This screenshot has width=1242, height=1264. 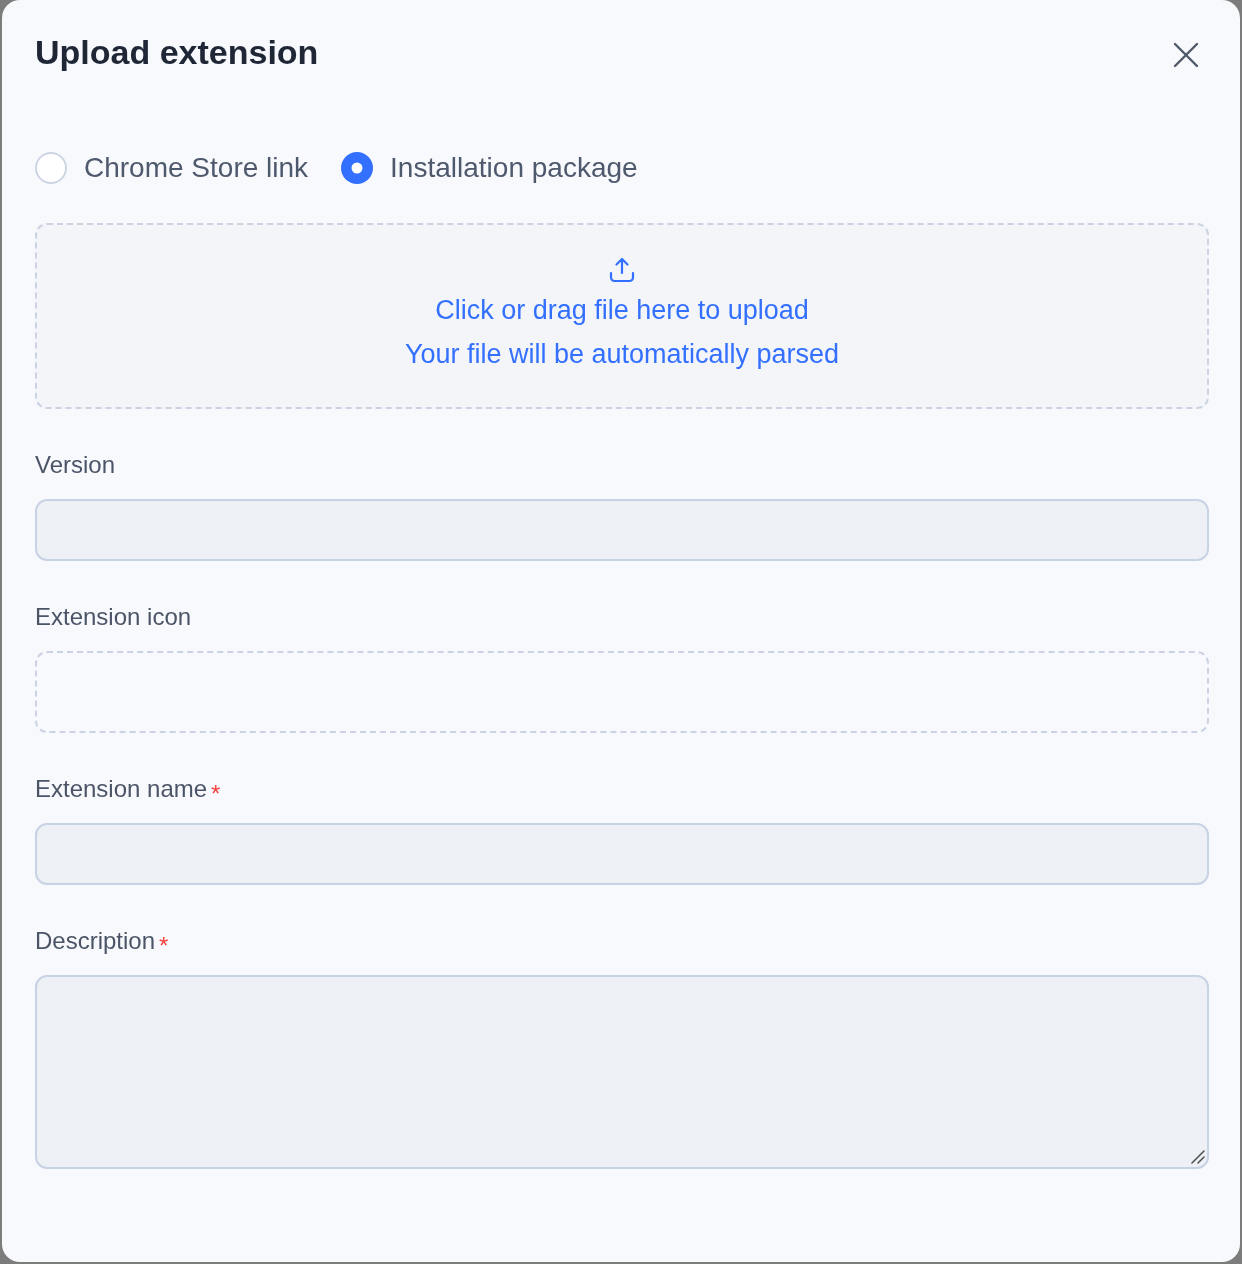 I want to click on field-label: Extension name, so click(x=121, y=789).